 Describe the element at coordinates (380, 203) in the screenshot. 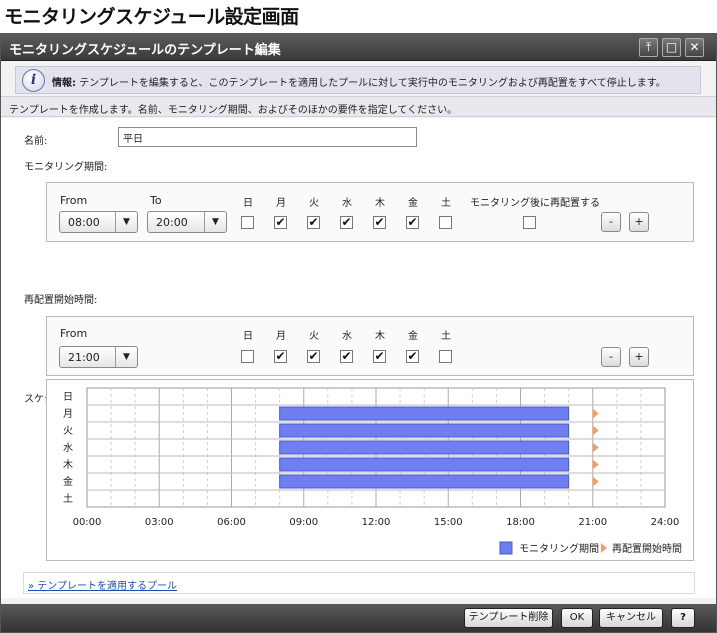

I see `day-header-thu: 木` at that location.